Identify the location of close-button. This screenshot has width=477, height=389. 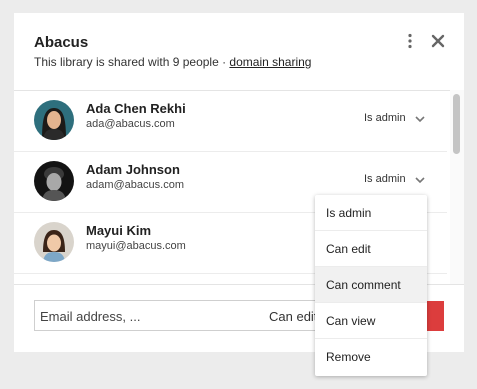
(438, 41).